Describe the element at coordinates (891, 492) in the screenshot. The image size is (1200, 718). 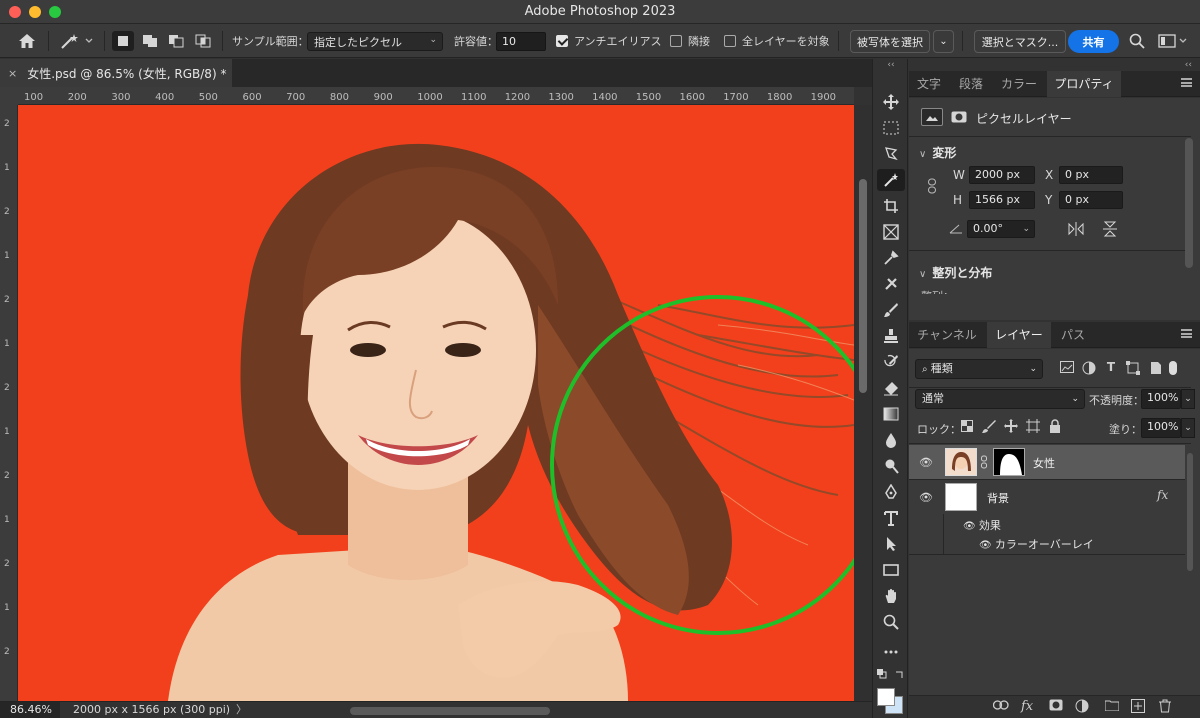
I see `pen-tool-icon` at that location.